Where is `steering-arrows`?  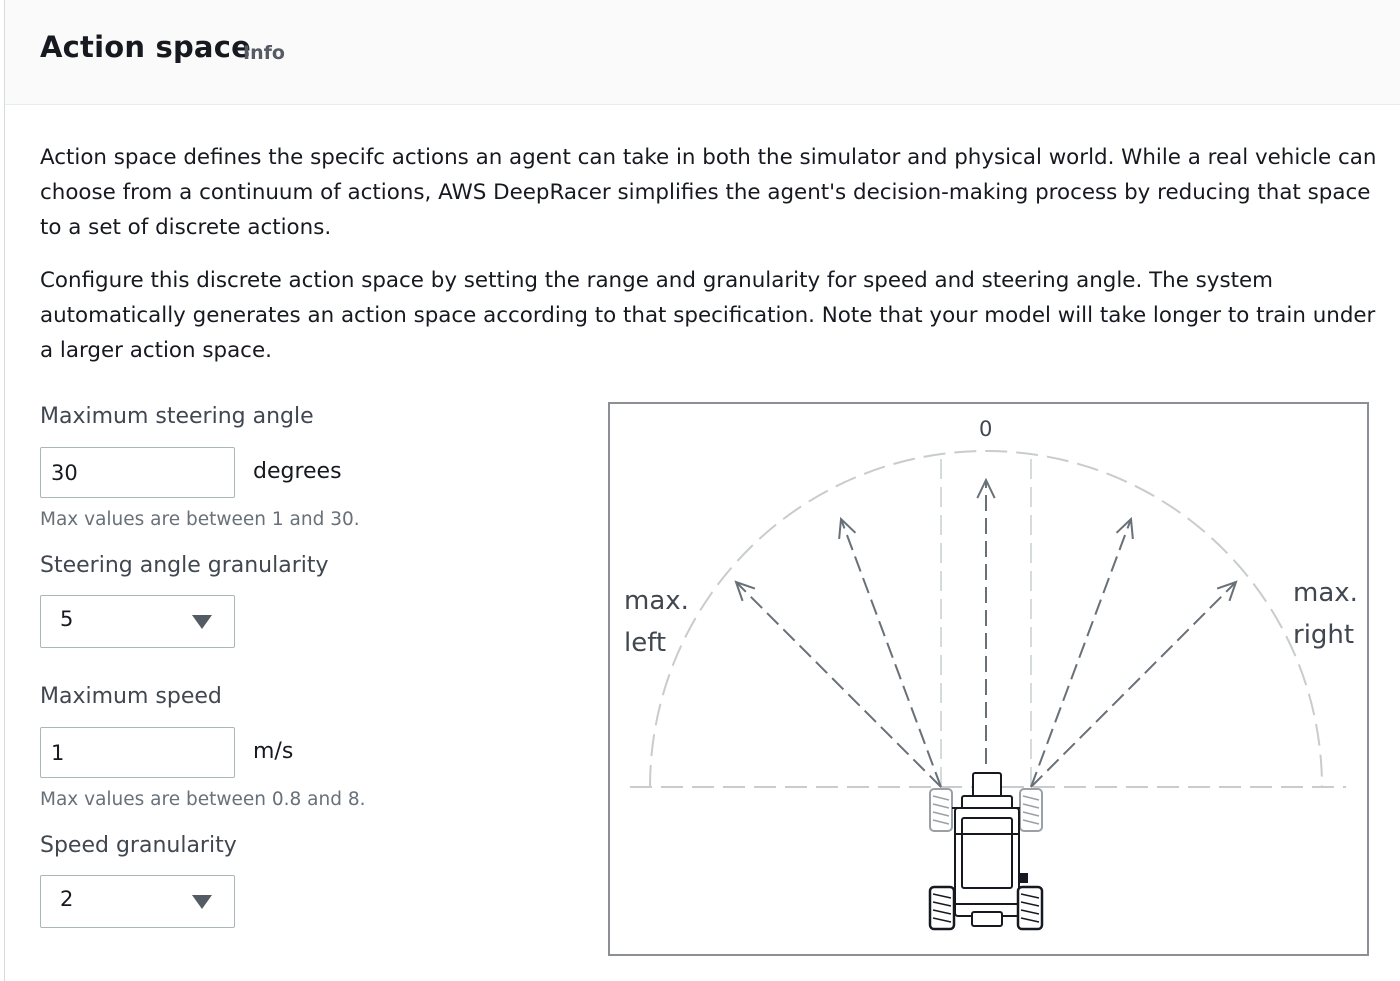
steering-arrows is located at coordinates (986, 632).